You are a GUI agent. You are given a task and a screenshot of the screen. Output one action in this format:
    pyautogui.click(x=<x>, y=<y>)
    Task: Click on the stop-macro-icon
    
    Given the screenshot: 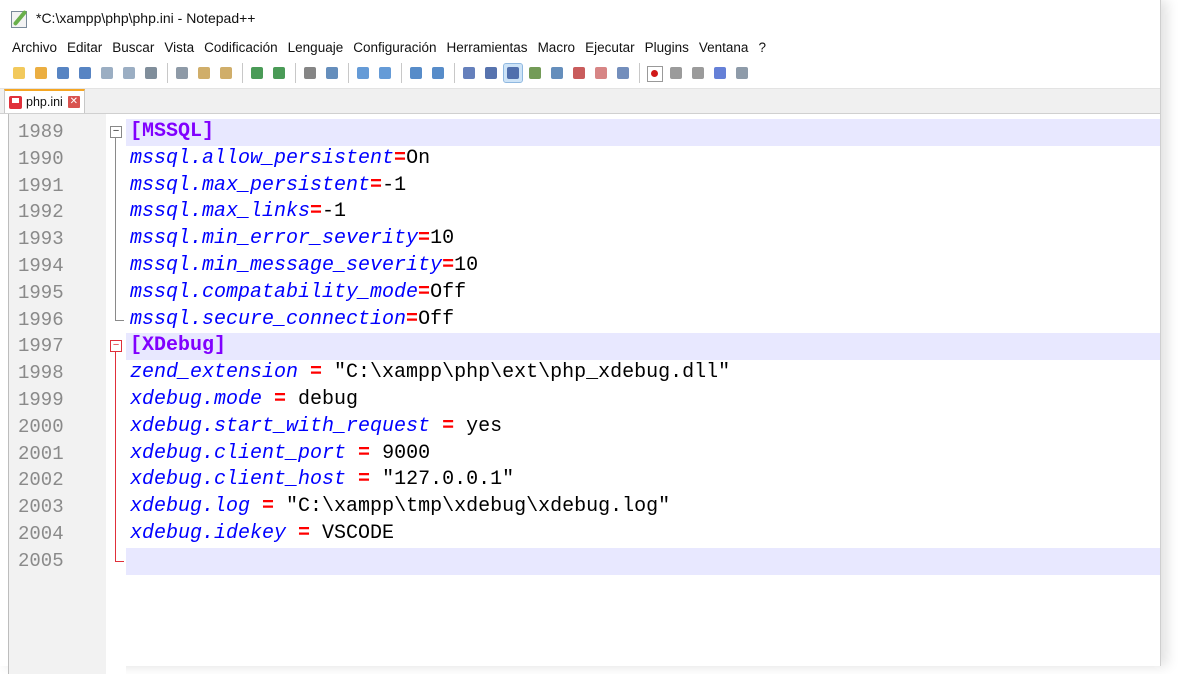 What is the action you would take?
    pyautogui.click(x=676, y=73)
    